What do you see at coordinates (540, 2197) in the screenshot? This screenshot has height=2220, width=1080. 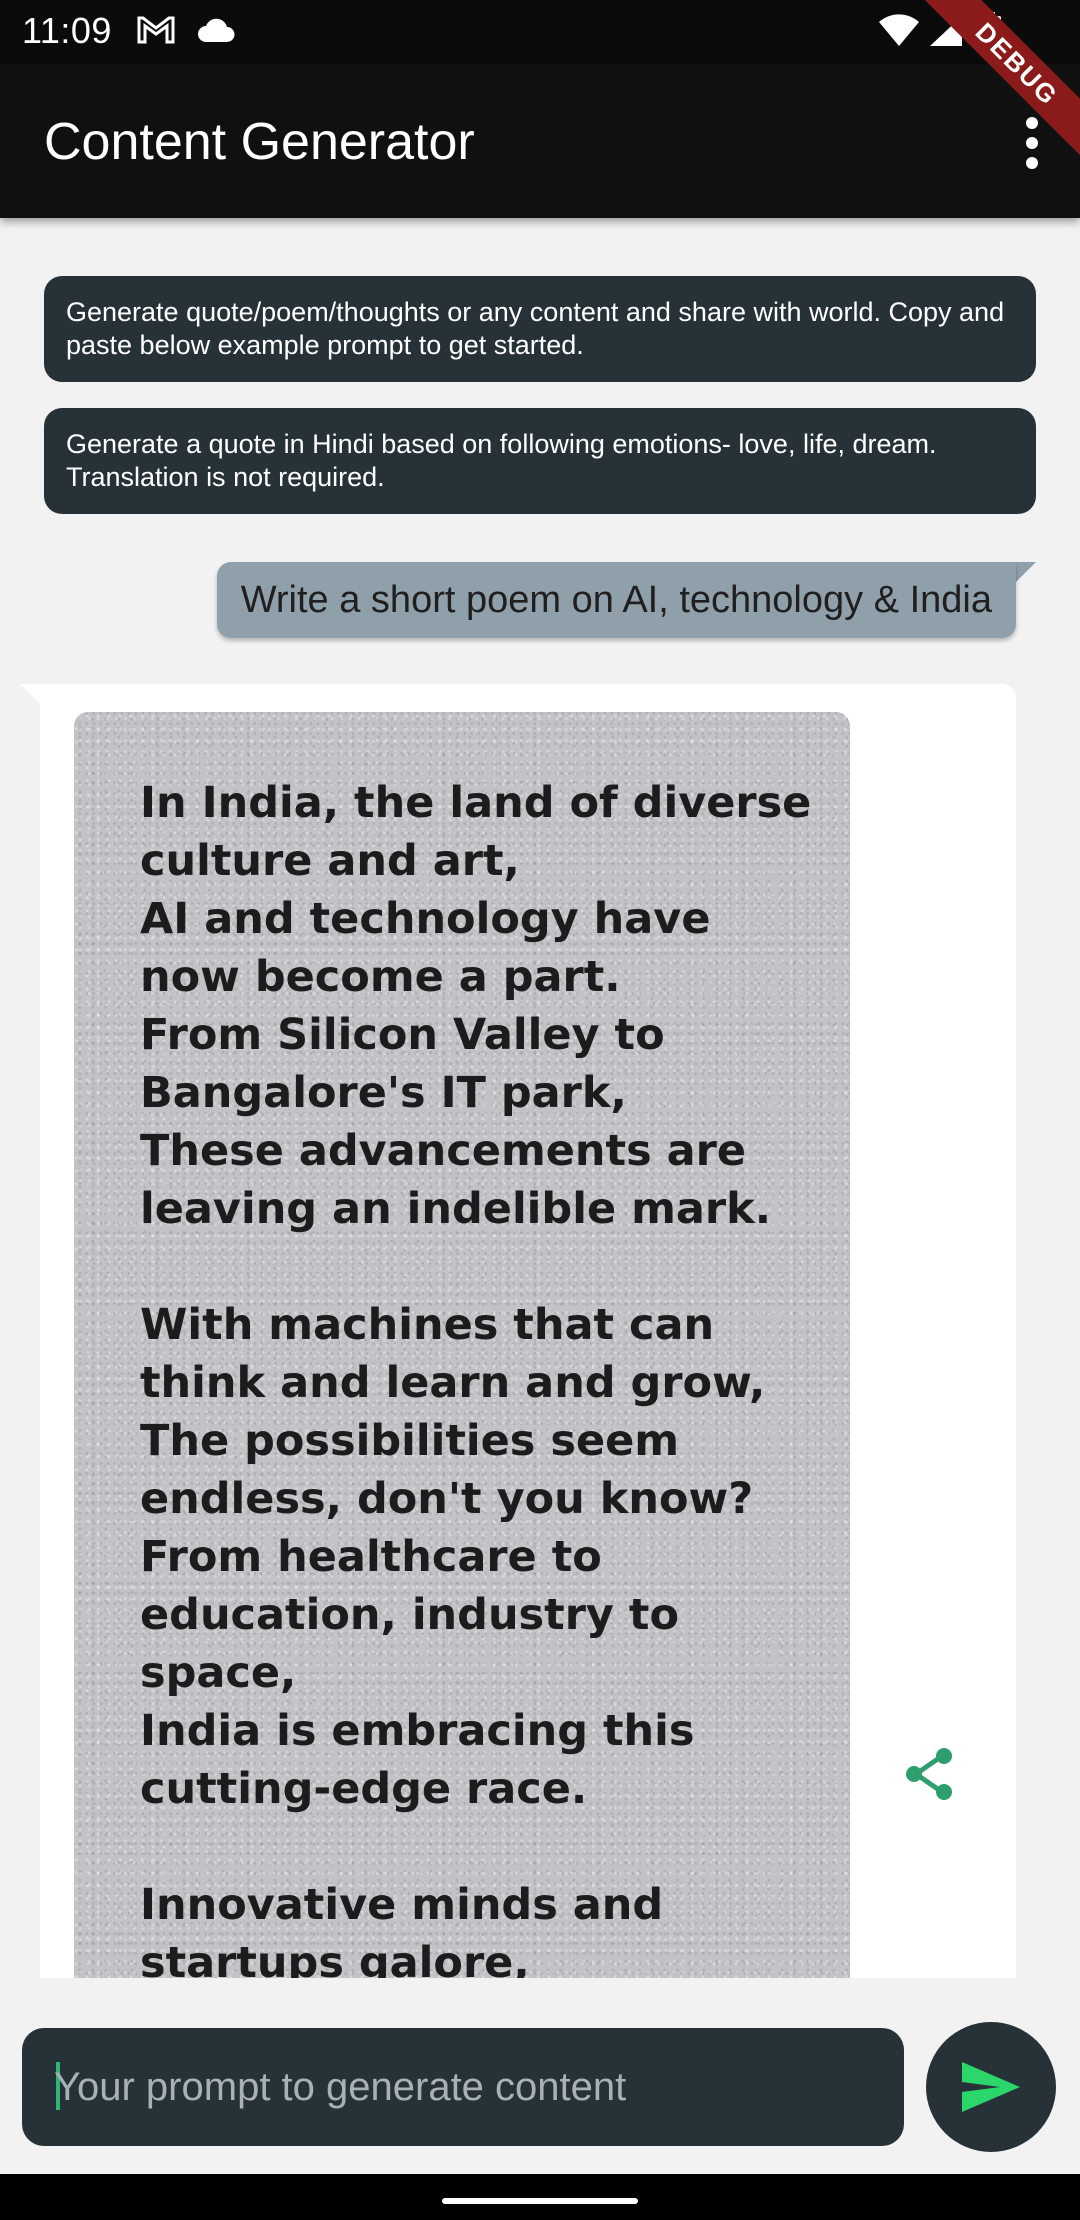 I see `navigation-bar` at bounding box center [540, 2197].